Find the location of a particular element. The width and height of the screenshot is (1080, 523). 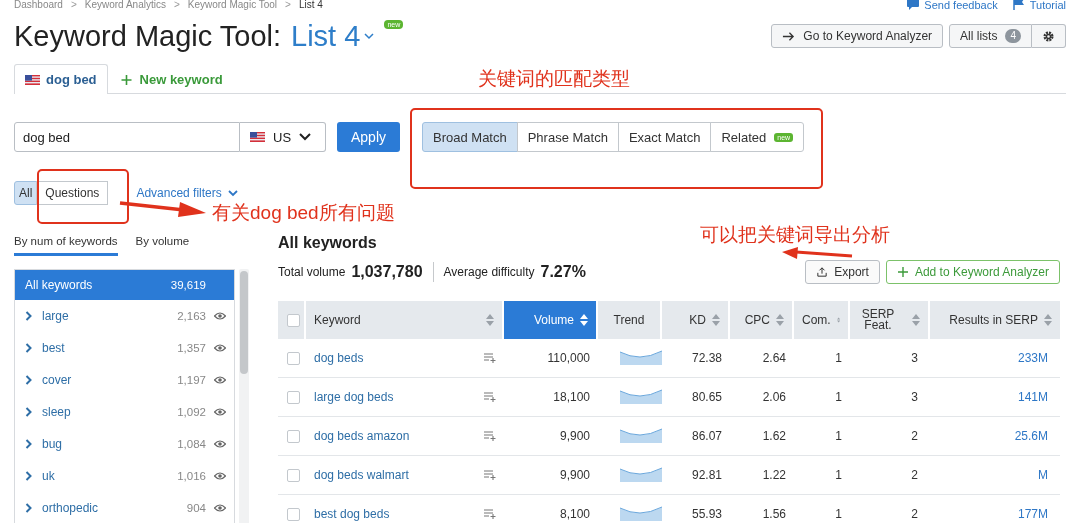

group-count: 1,357 is located at coordinates (191, 348).